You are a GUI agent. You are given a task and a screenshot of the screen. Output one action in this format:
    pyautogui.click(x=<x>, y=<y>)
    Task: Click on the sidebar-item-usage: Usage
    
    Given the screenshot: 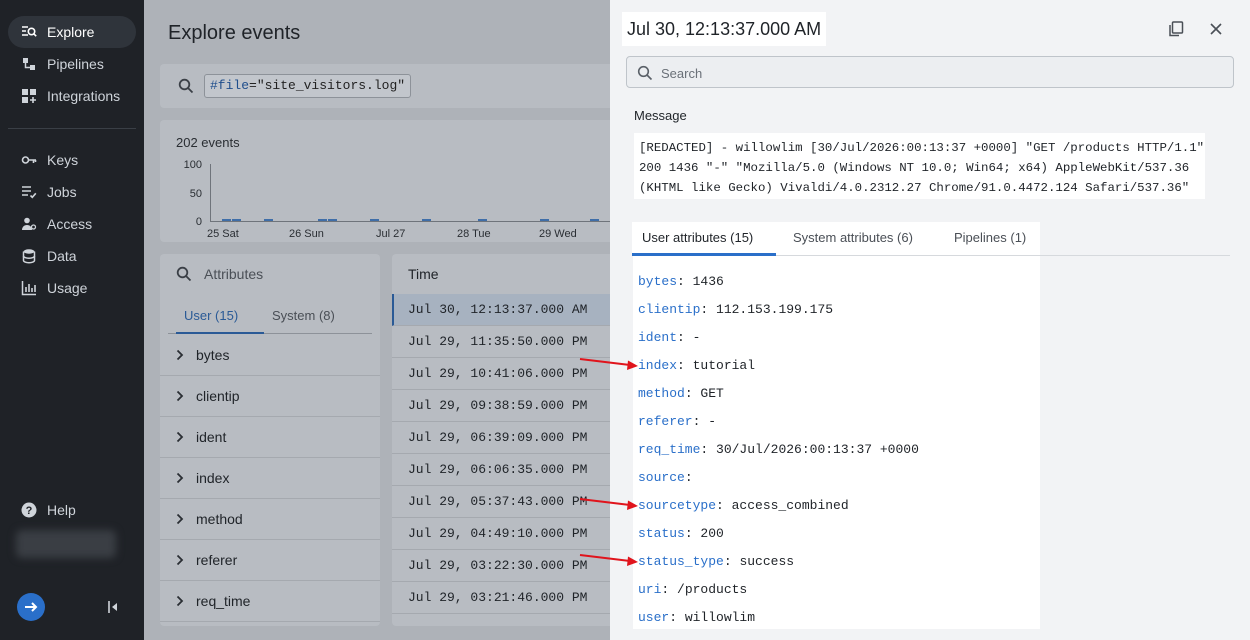 What is the action you would take?
    pyautogui.click(x=72, y=288)
    